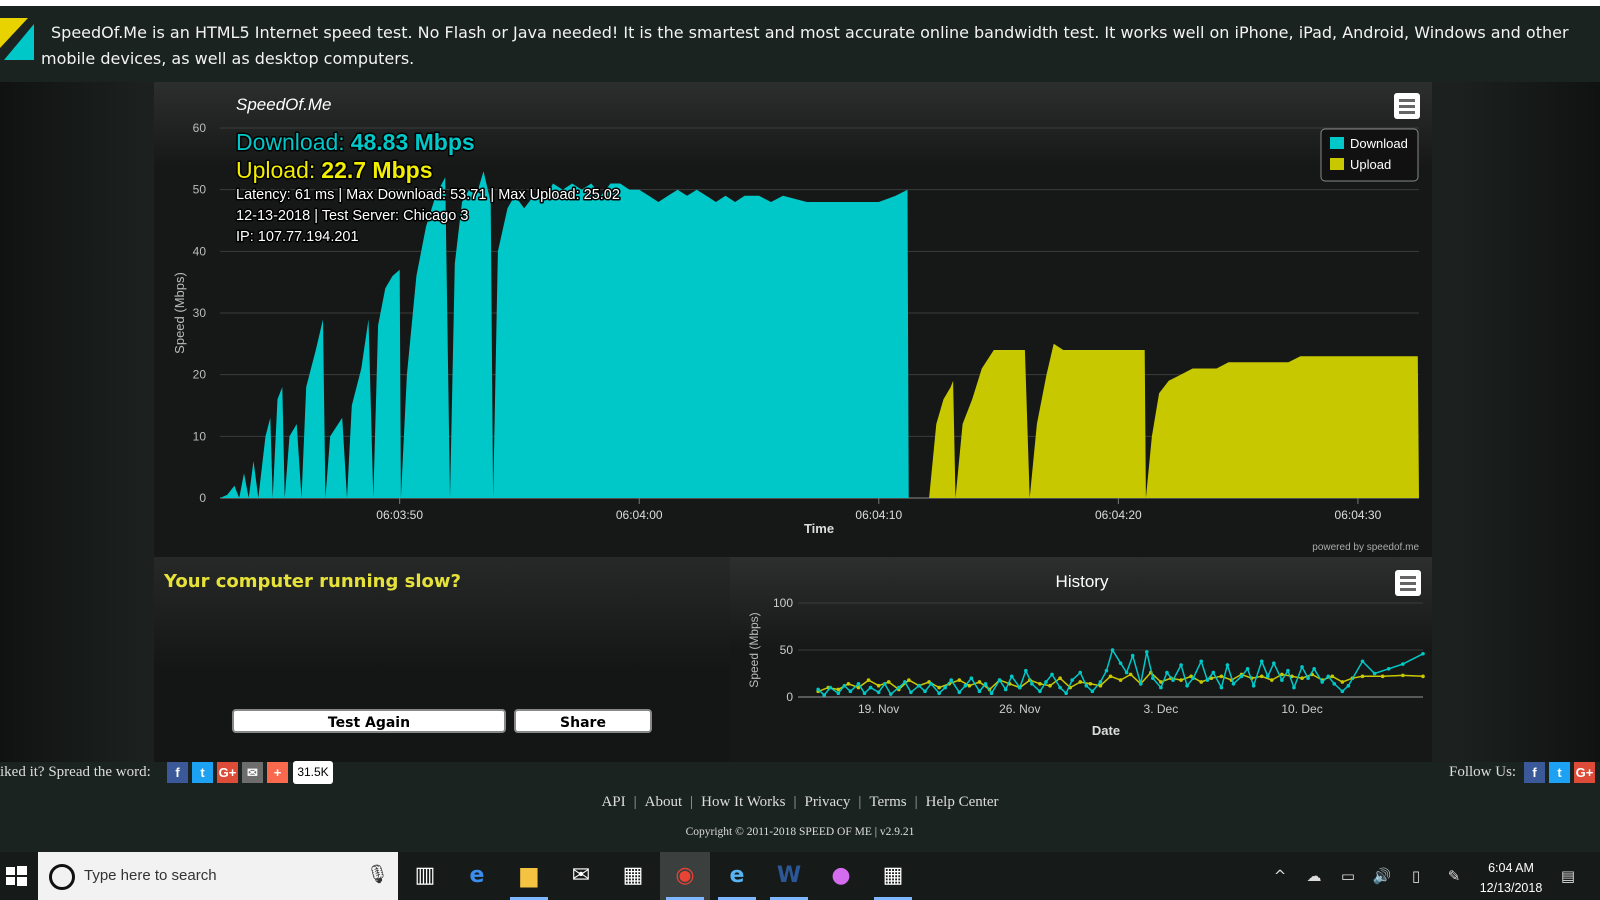 The image size is (1600, 900). Describe the element at coordinates (75, 772) in the screenshot. I see `spread-word-label: iked it? Spread the word:` at that location.